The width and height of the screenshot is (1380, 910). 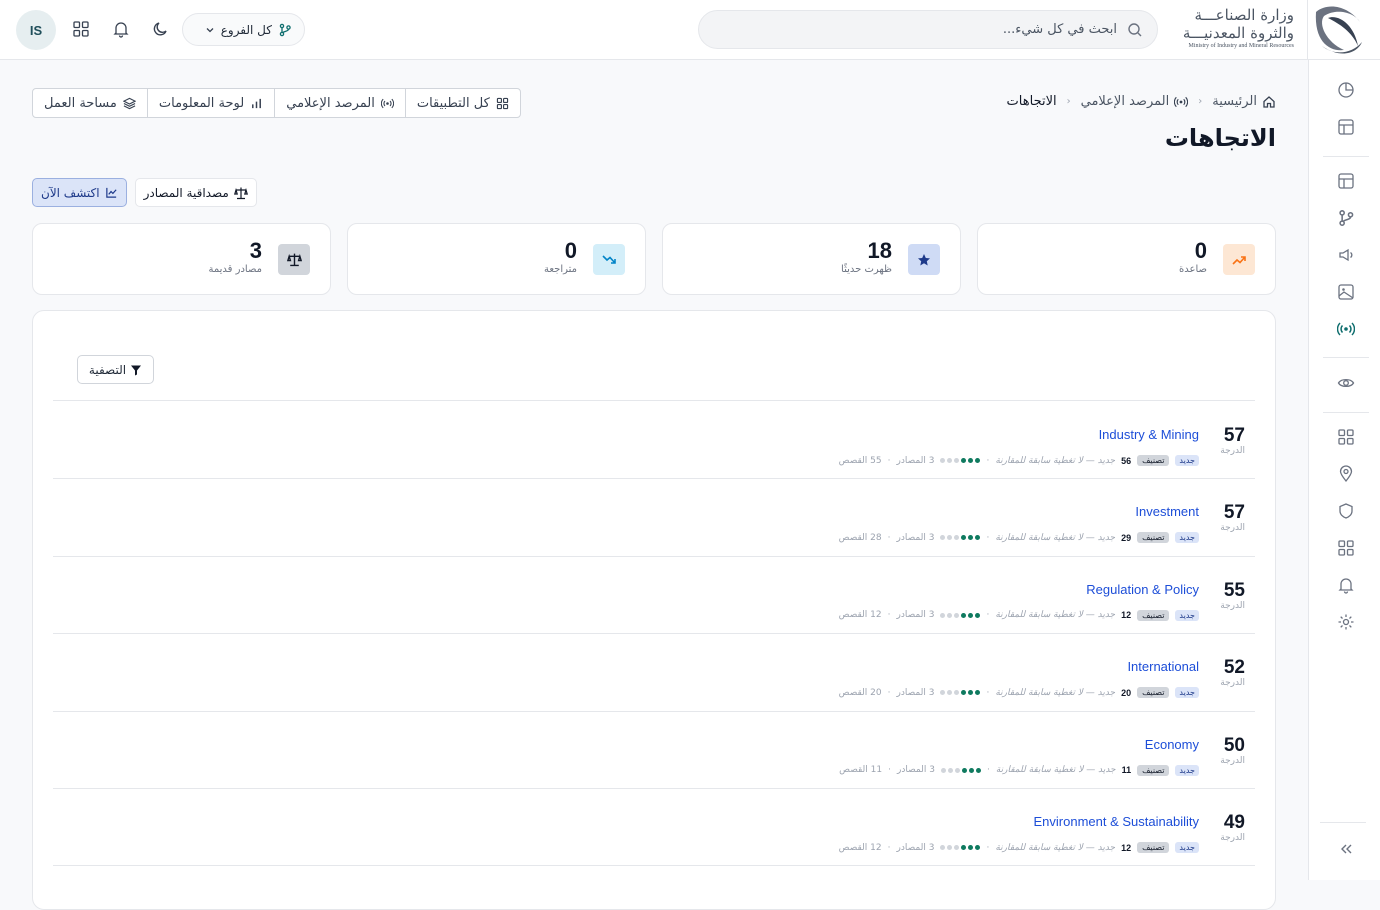 I want to click on global-search, so click(x=928, y=29).